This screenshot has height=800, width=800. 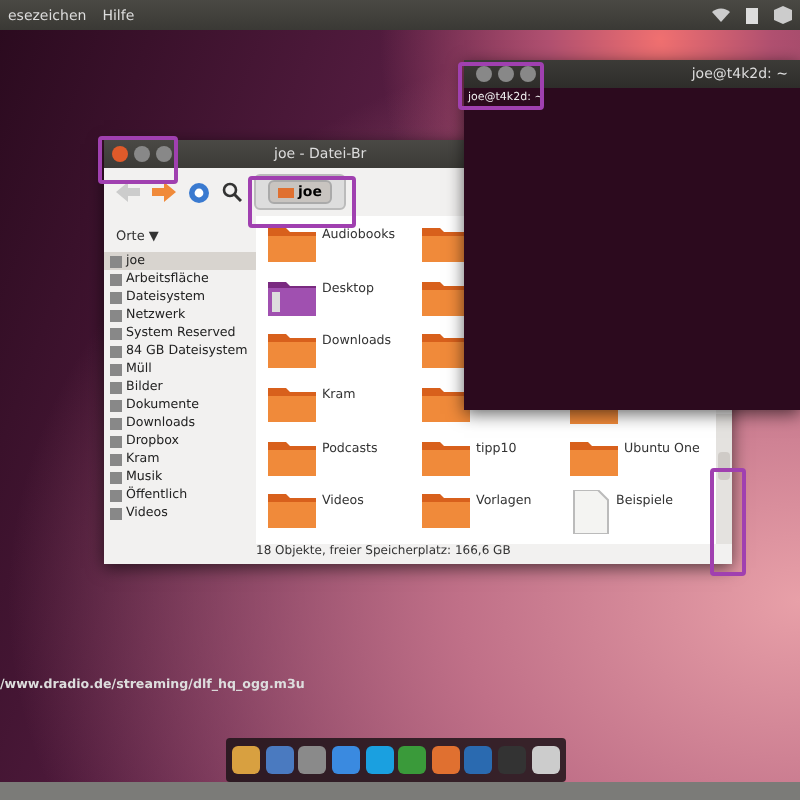 What do you see at coordinates (783, 15) in the screenshot?
I see `box-icon` at bounding box center [783, 15].